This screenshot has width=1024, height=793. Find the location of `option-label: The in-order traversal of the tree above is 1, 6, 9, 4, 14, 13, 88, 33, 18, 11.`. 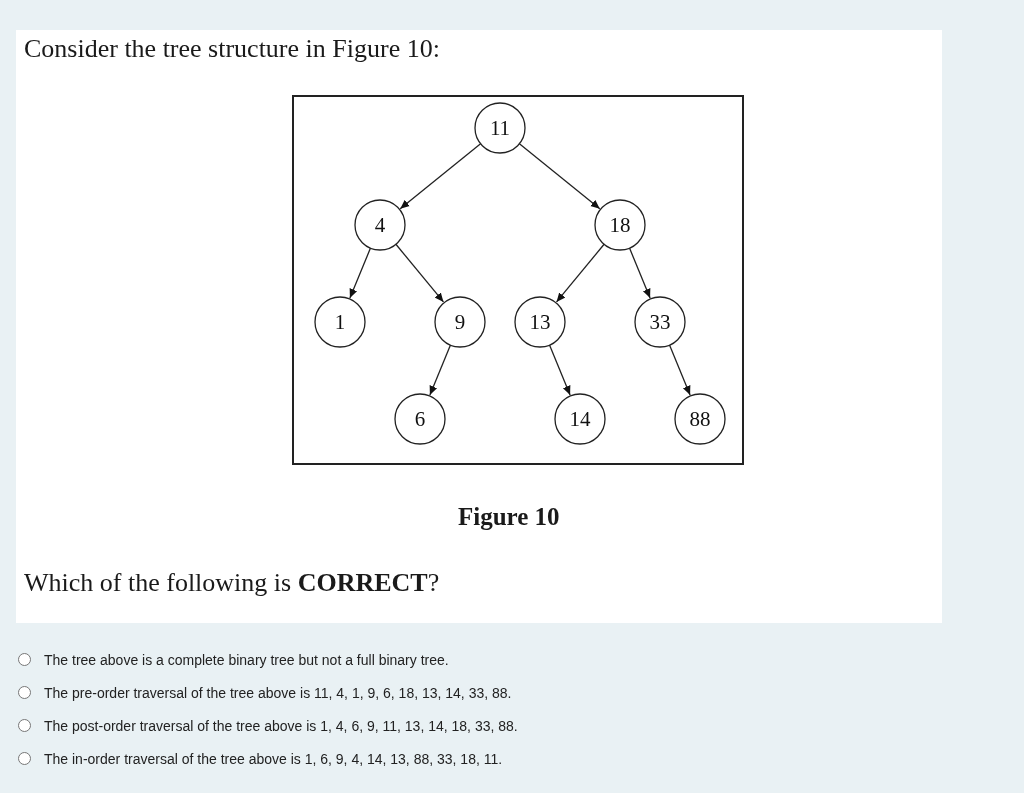

option-label: The in-order traversal of the tree above is 1, 6, 9, 4, 14, 13, 88, 33, 18, 11. is located at coordinates (273, 758).